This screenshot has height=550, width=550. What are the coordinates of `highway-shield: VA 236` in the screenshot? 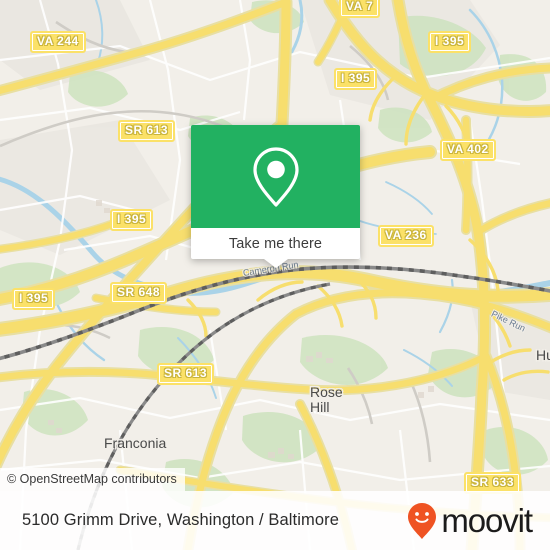 It's located at (406, 236).